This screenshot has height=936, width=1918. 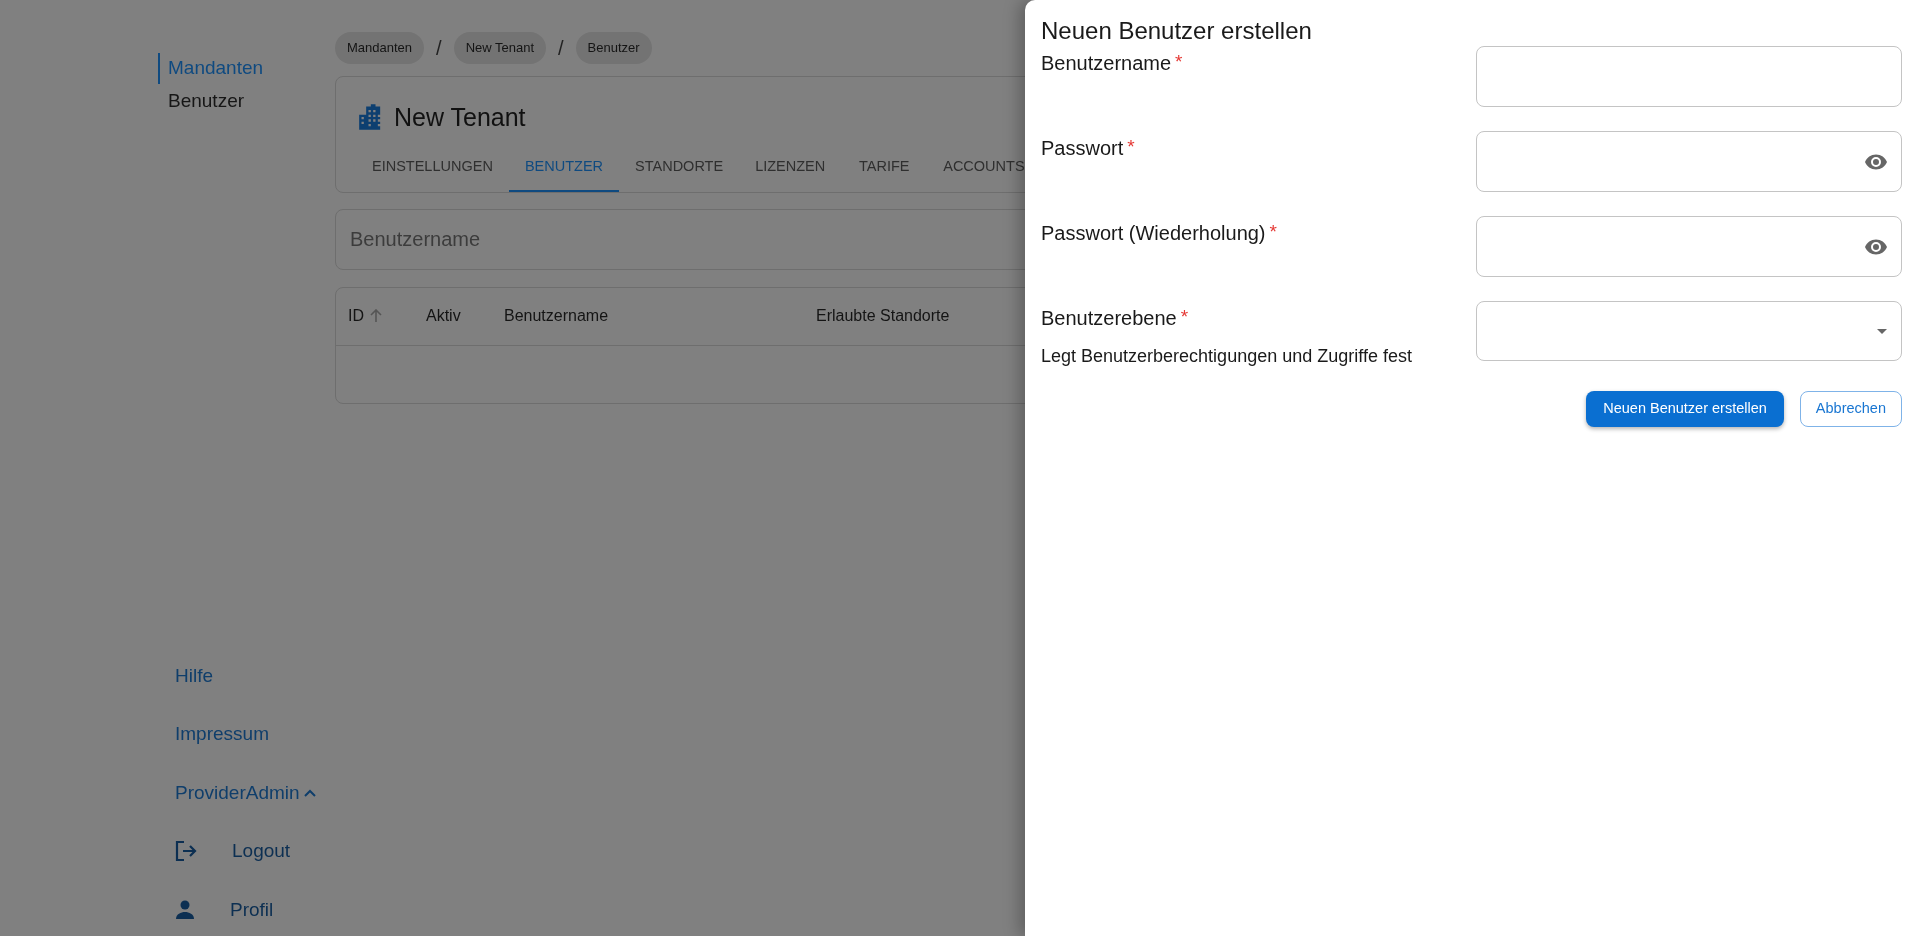 What do you see at coordinates (1685, 409) in the screenshot?
I see `create-button: Neuen Benutzer erstellen` at bounding box center [1685, 409].